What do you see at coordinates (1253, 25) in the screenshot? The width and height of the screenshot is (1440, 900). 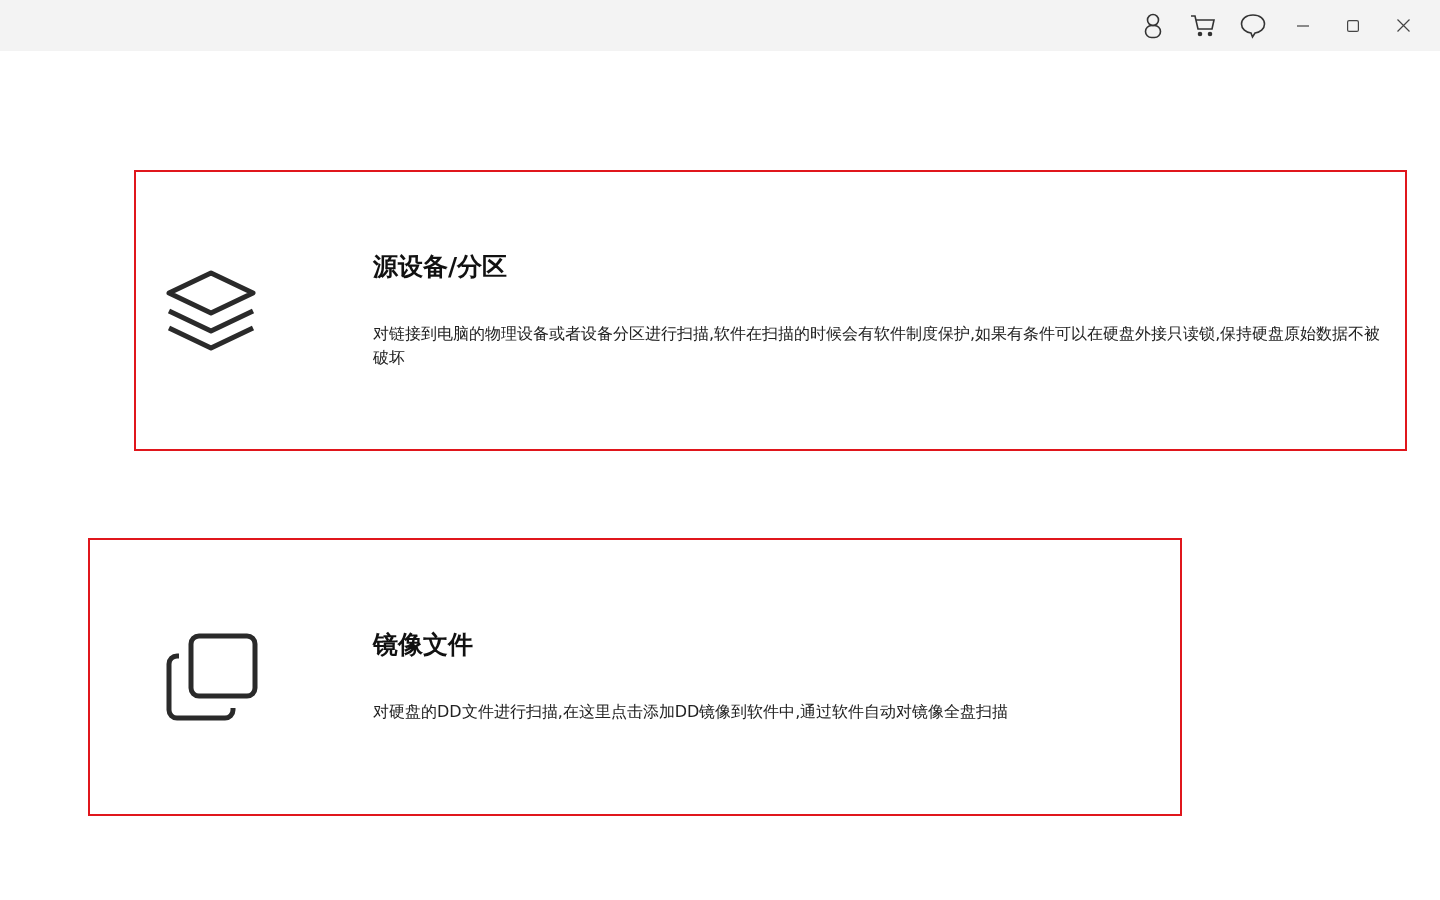 I see `speech-bubble-icon` at bounding box center [1253, 25].